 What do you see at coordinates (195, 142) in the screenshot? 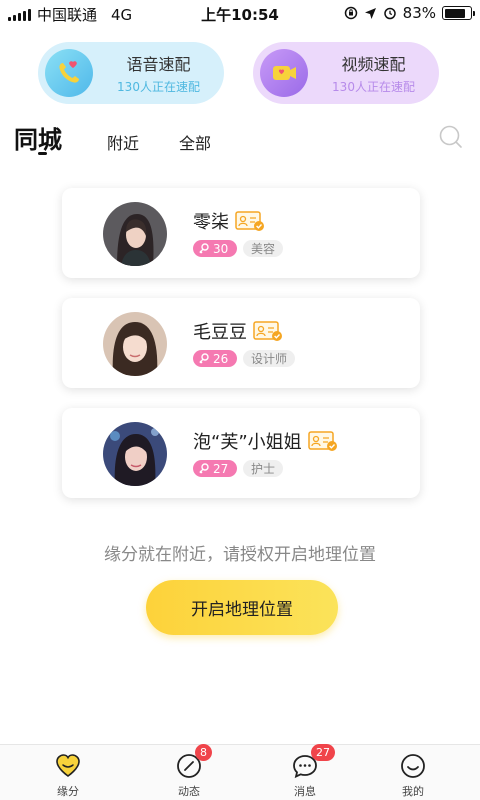
I see `tab-all: 全部` at bounding box center [195, 142].